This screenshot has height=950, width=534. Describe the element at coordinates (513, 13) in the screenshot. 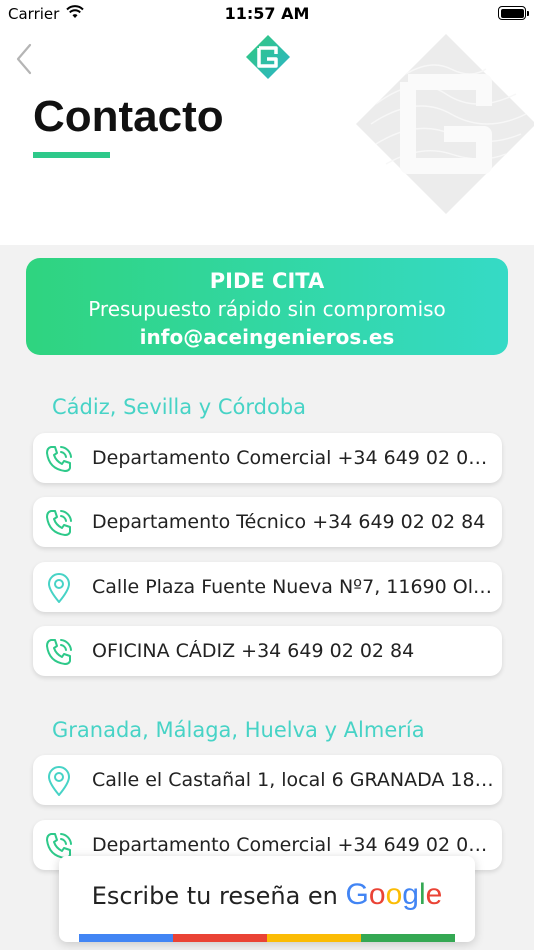

I see `battery-icon` at that location.